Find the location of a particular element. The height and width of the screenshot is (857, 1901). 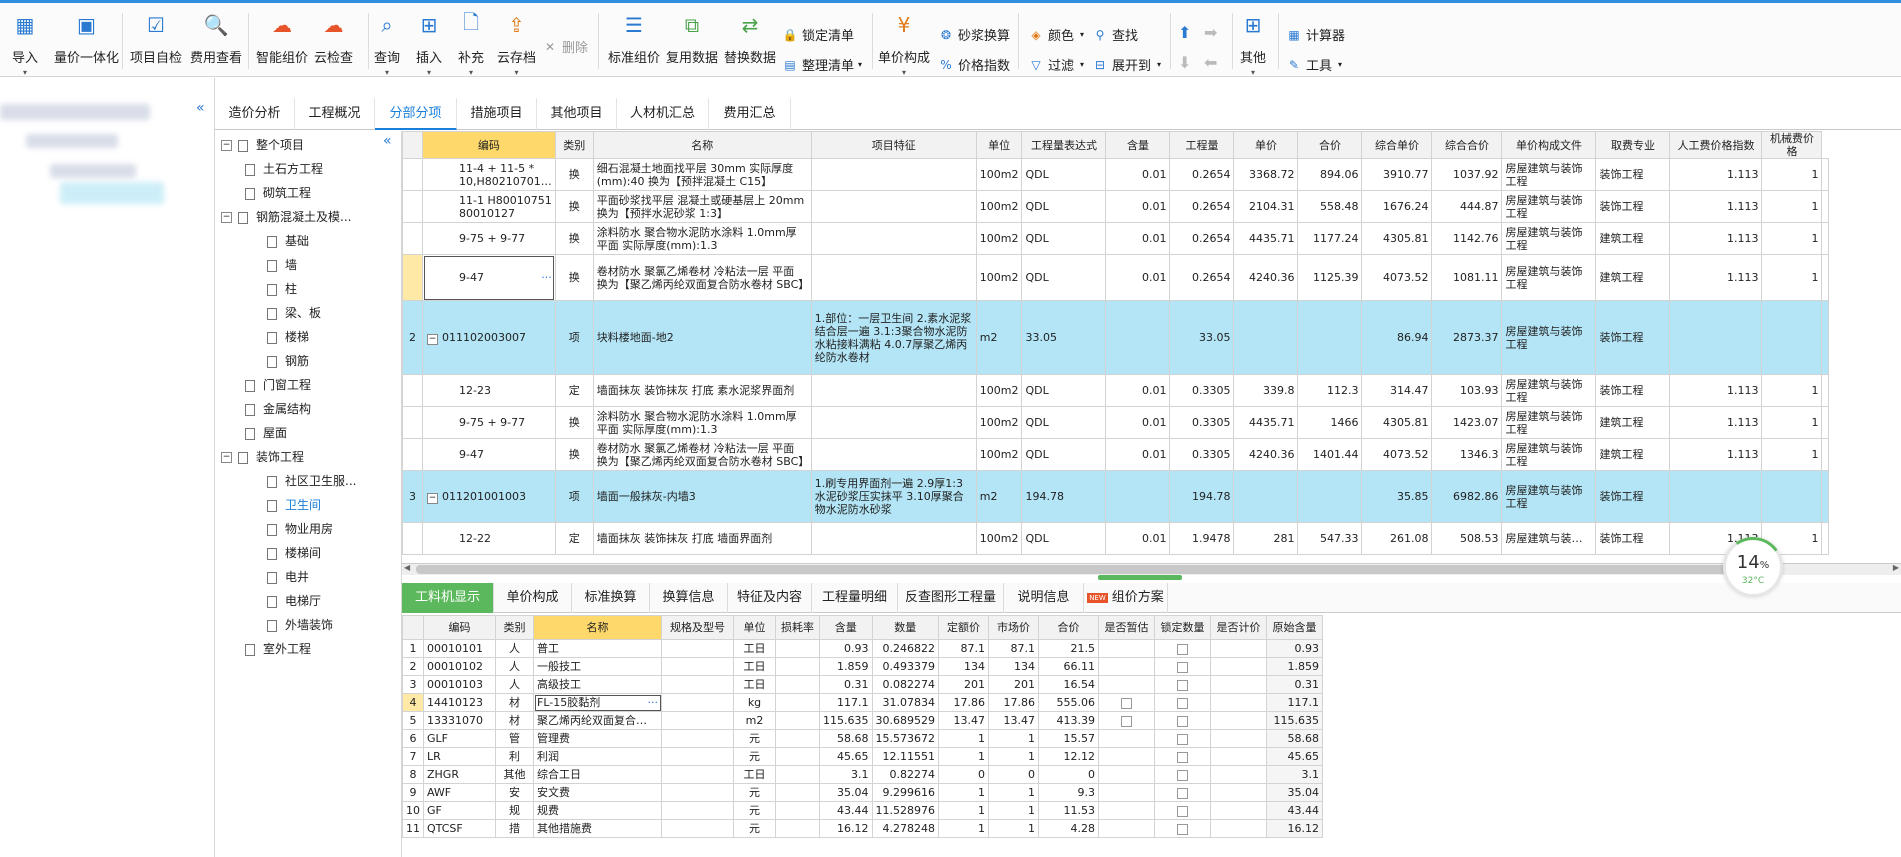

cell-price is located at coordinates (1266, 337).